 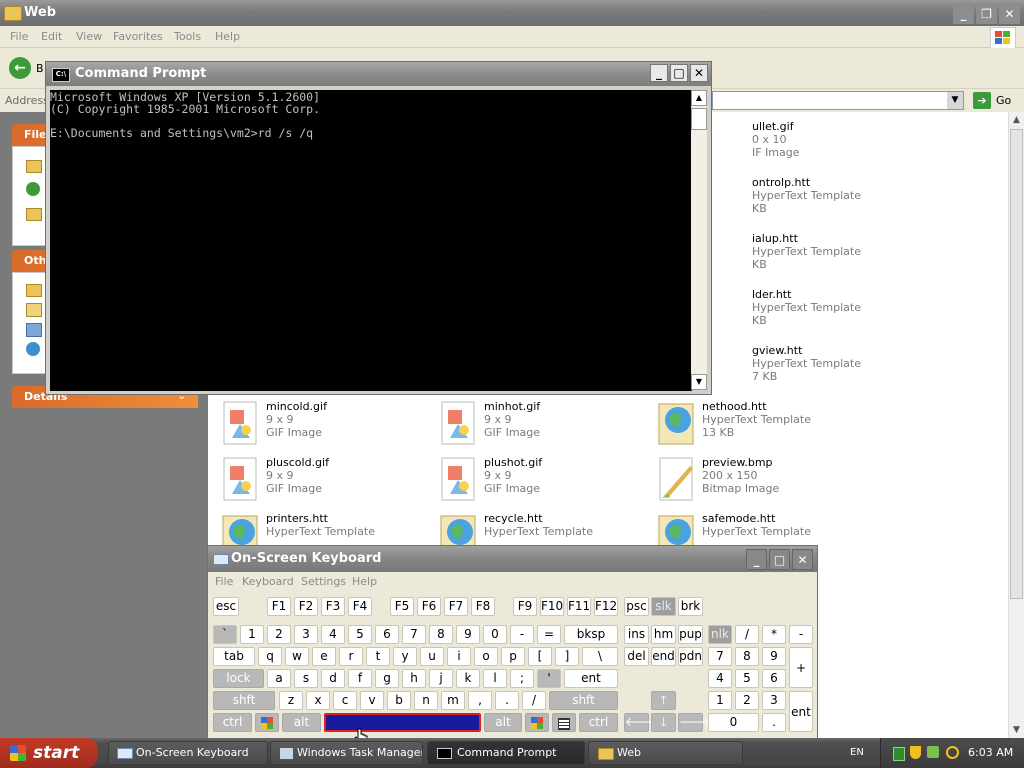 I want to click on key-menu, so click(x=564, y=722).